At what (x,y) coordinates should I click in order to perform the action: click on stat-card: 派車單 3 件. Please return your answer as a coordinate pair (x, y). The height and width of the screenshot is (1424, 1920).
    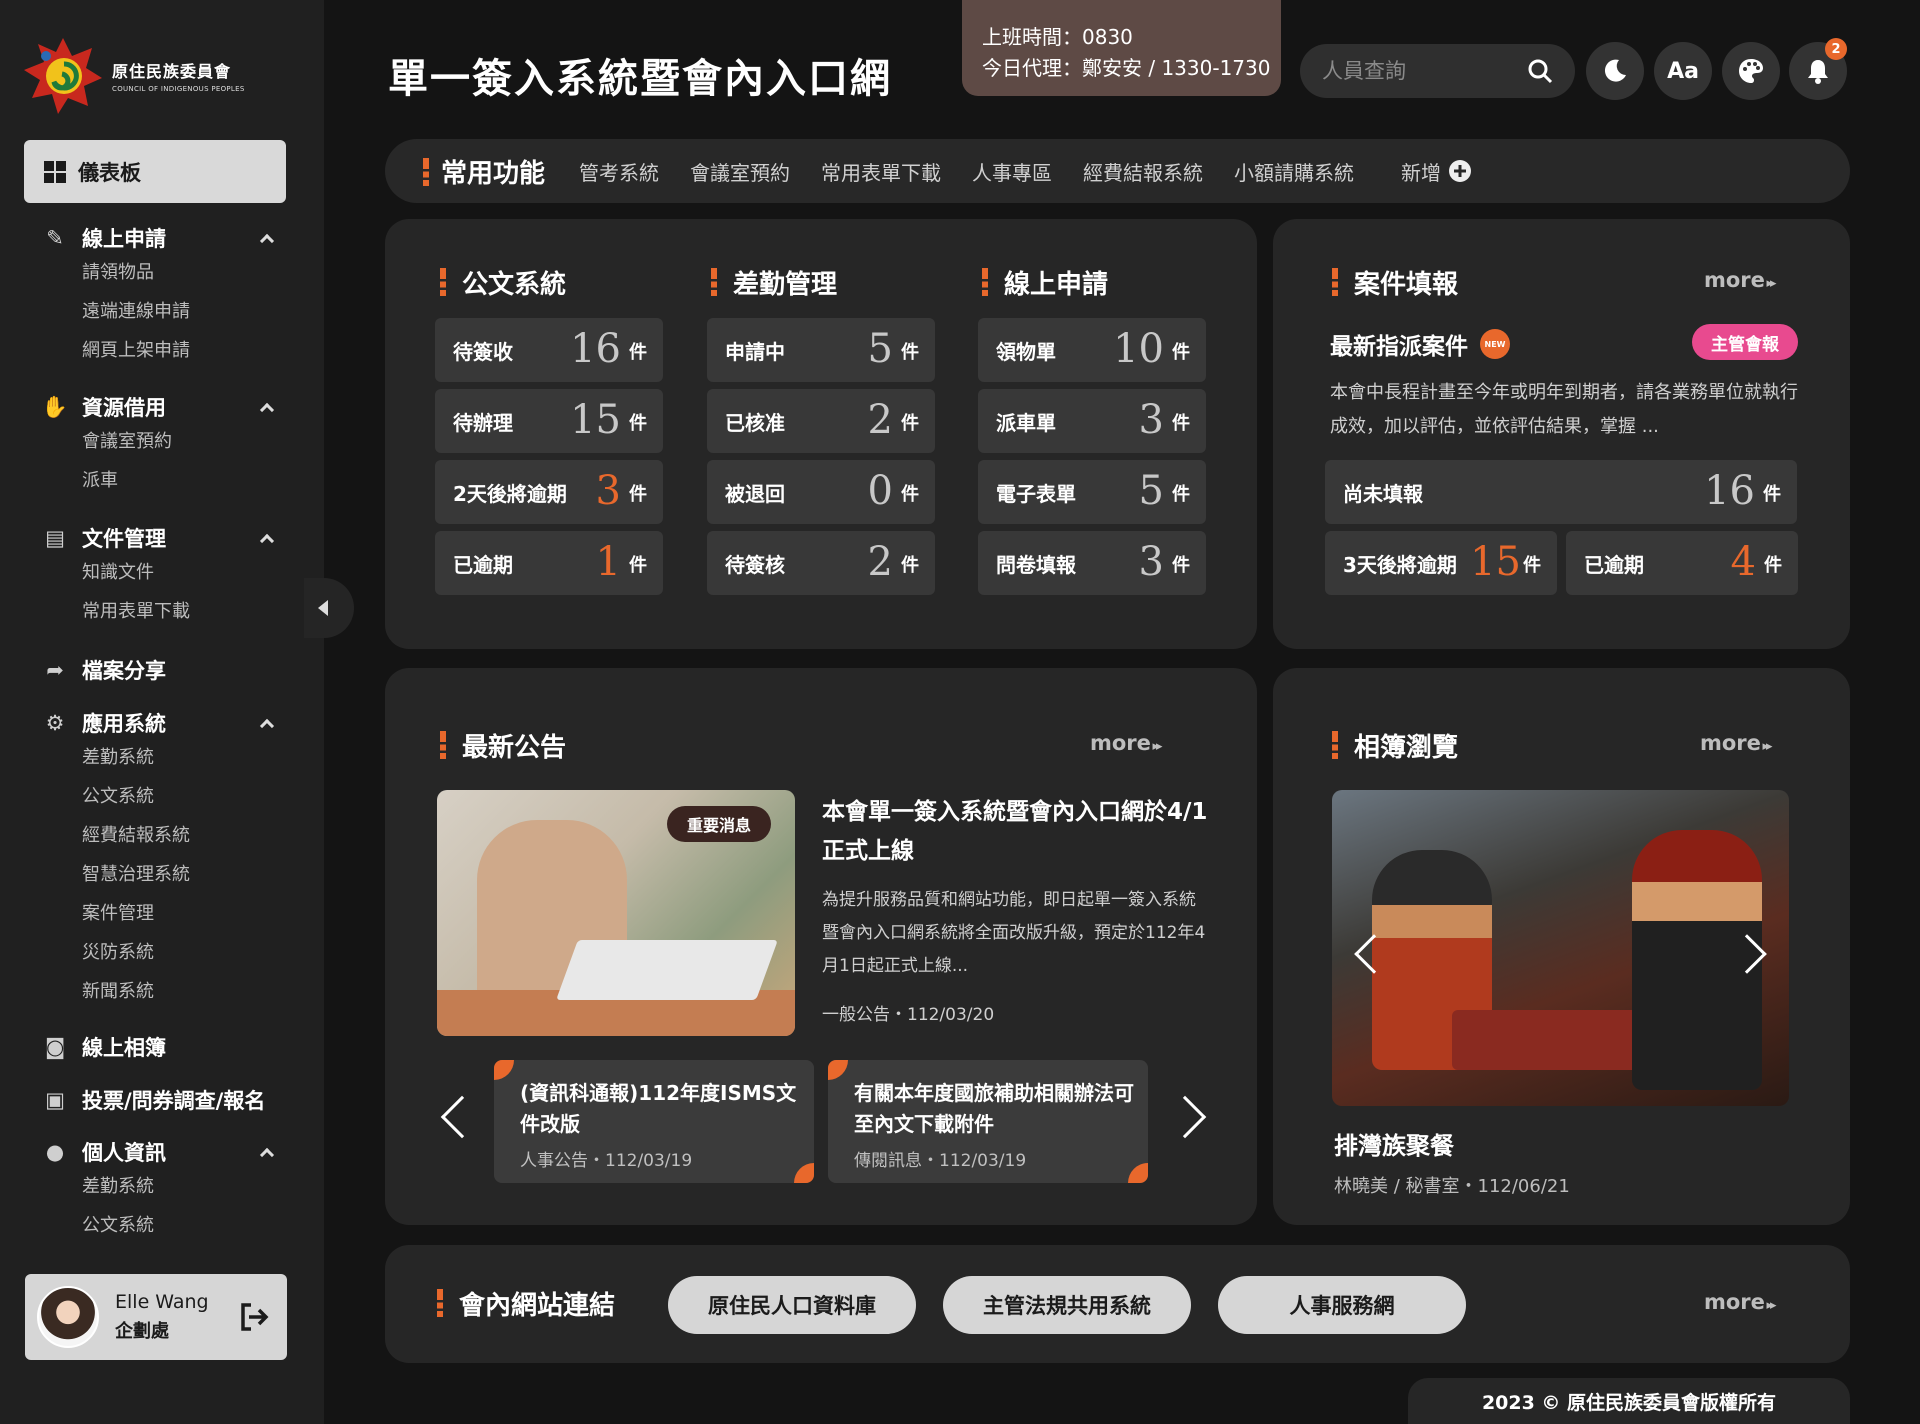
    Looking at the image, I should click on (1092, 421).